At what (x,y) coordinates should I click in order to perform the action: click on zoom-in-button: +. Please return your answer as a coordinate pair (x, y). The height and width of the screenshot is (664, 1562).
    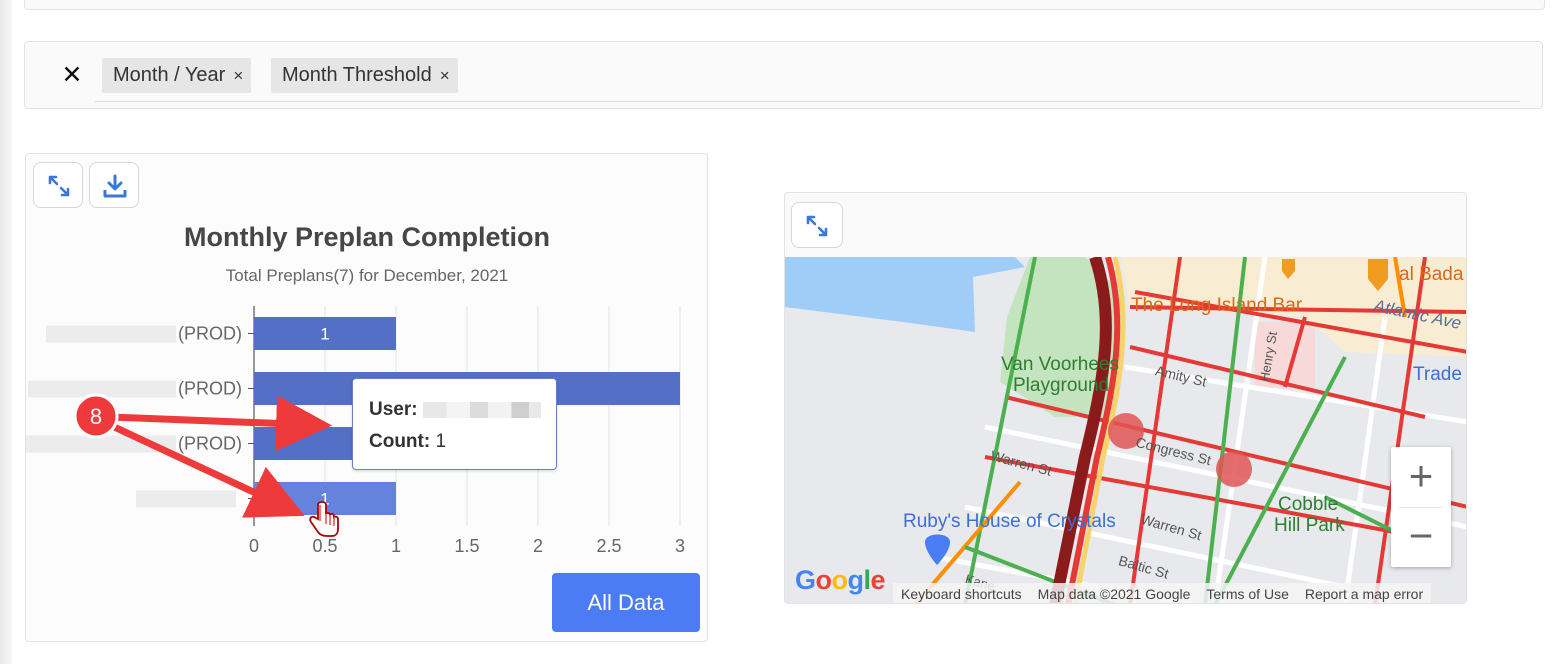
    Looking at the image, I should click on (1421, 477).